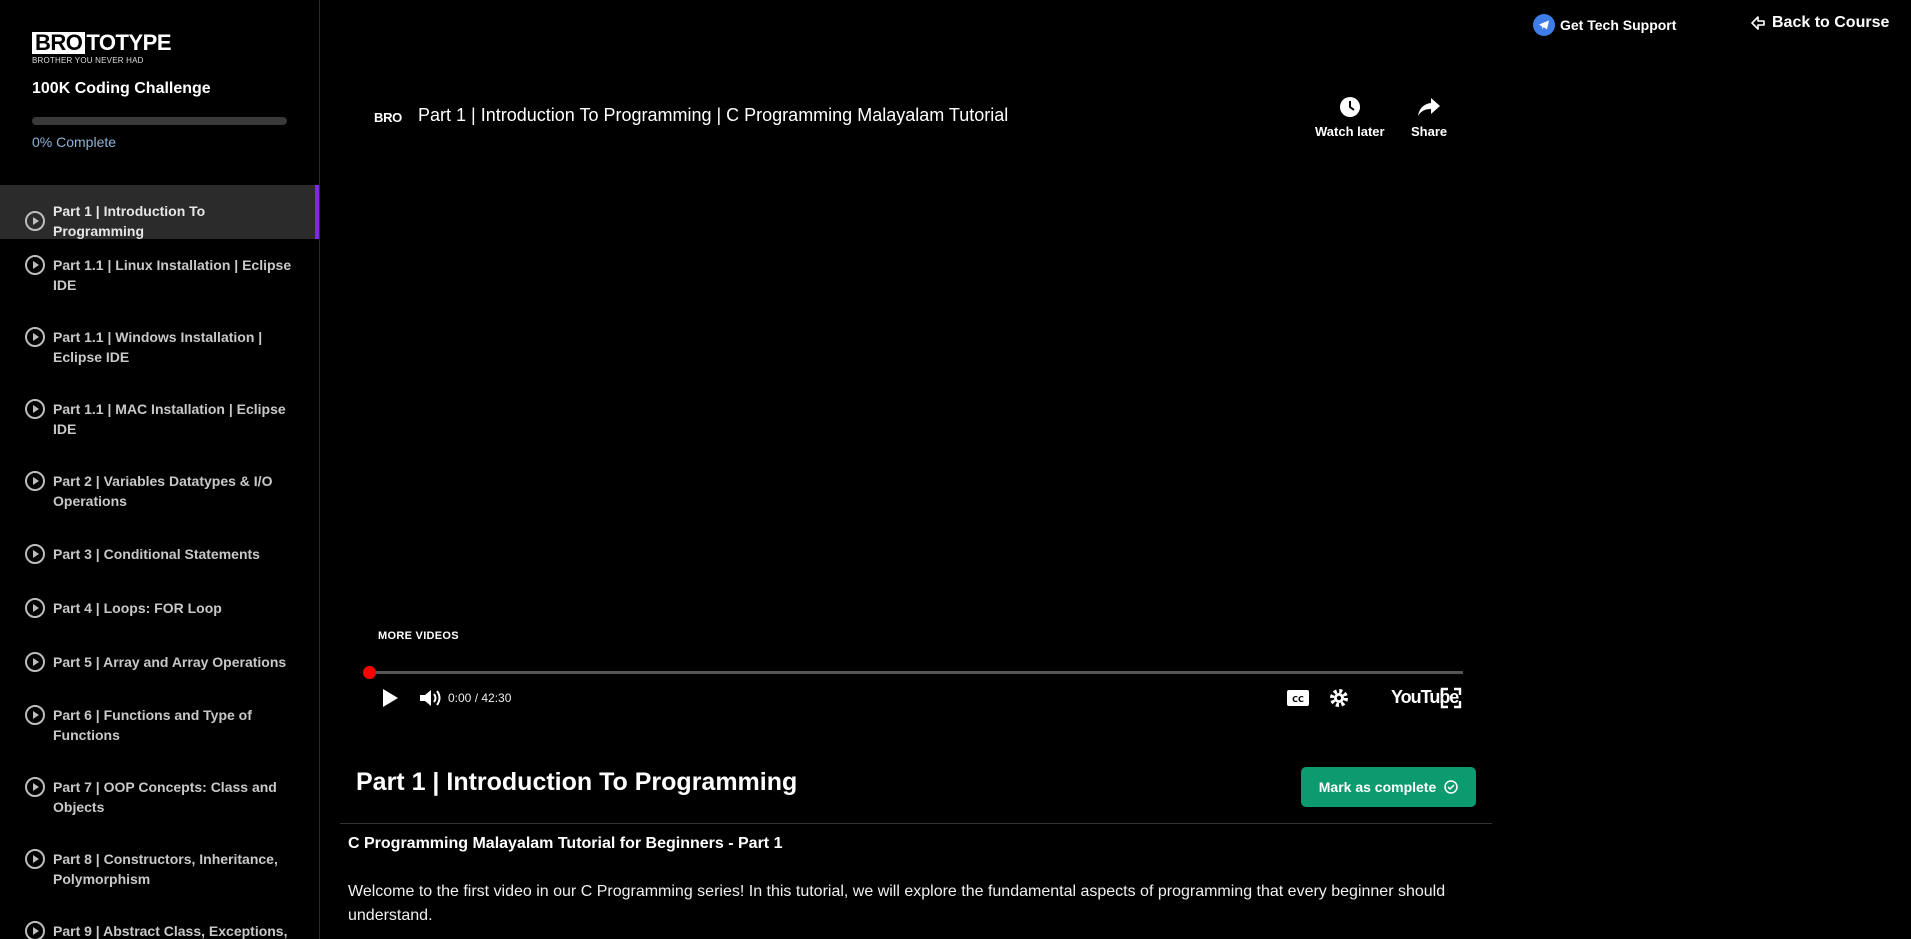 The height and width of the screenshot is (939, 1911). Describe the element at coordinates (1429, 107) in the screenshot. I see `share-arrow-icon` at that location.